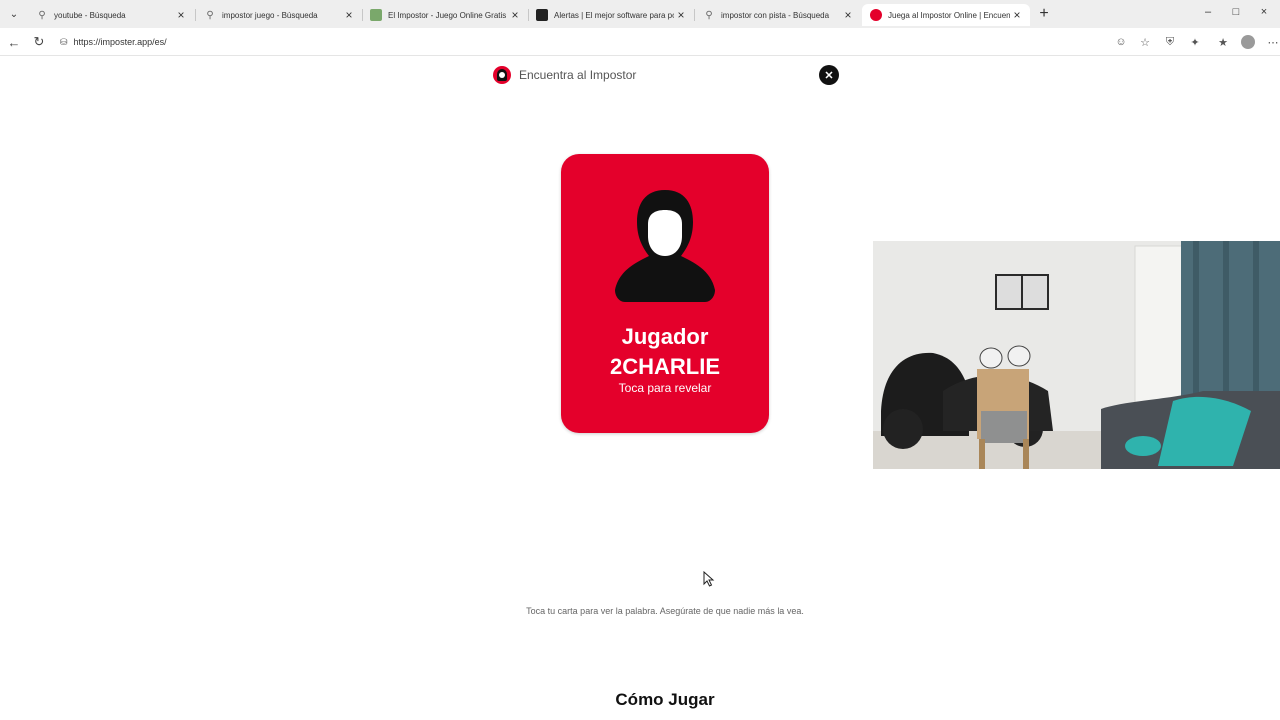  Describe the element at coordinates (665, 388) in the screenshot. I see `reveal-hint: Toca para revelar` at that location.